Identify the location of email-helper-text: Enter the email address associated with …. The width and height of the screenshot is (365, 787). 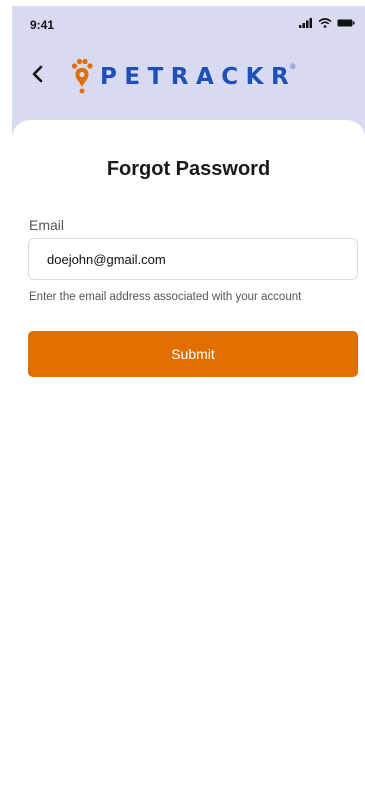
(165, 297).